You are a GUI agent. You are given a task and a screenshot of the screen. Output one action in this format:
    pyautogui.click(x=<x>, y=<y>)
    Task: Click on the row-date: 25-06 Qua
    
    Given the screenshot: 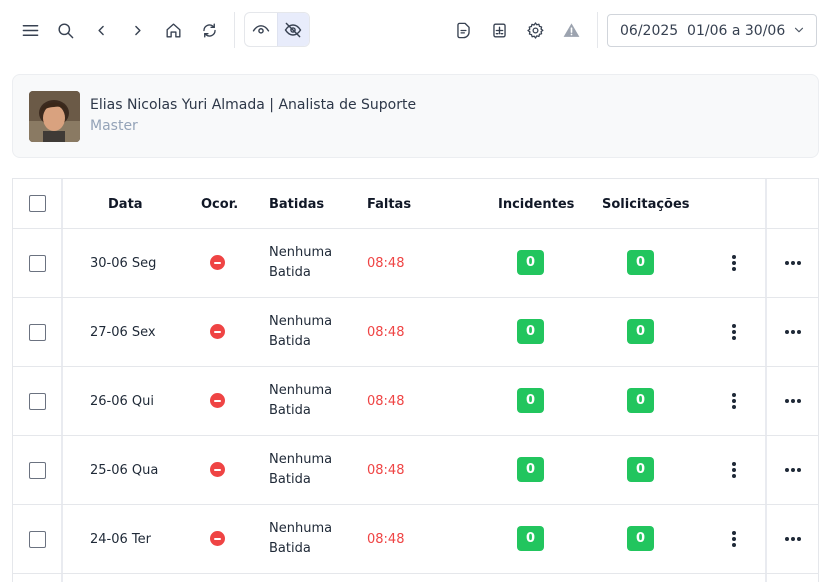 What is the action you would take?
    pyautogui.click(x=124, y=470)
    